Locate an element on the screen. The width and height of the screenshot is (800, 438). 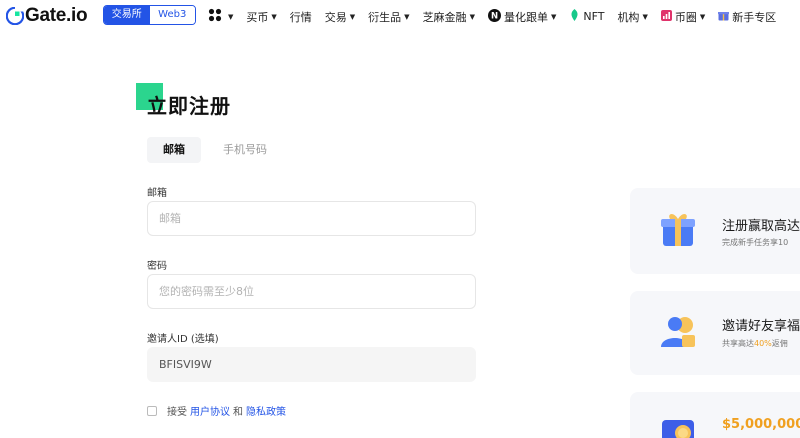
gift-icon is located at coordinates (724, 17).